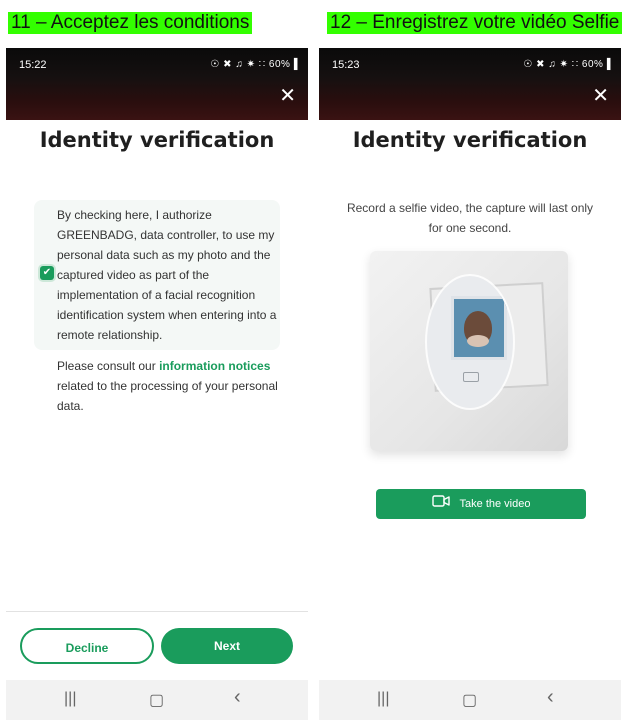 This screenshot has width=634, height=720. What do you see at coordinates (346, 65) in the screenshot?
I see `status-time: 15:23` at bounding box center [346, 65].